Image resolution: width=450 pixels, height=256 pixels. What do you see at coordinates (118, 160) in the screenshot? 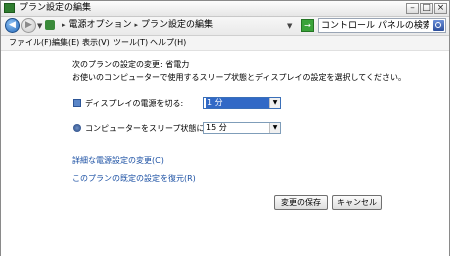
I see `advanced-settings-link: 詳細な電源設定の変更(C)` at bounding box center [118, 160].